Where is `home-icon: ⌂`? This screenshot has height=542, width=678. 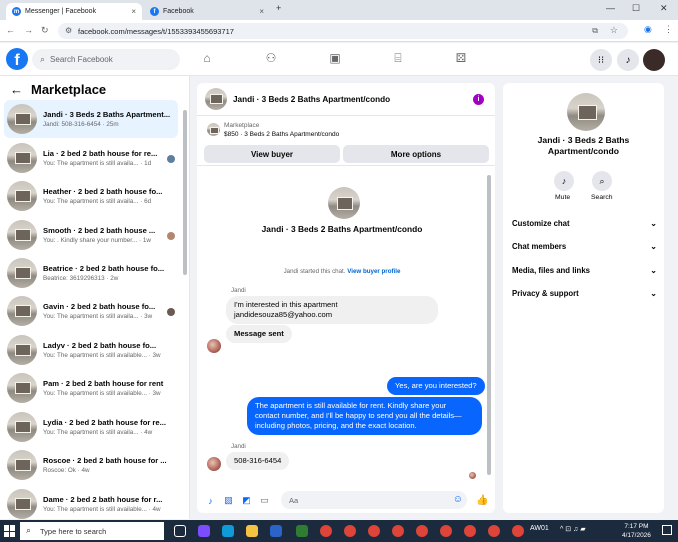
home-icon: ⌂ is located at coordinates (207, 60).